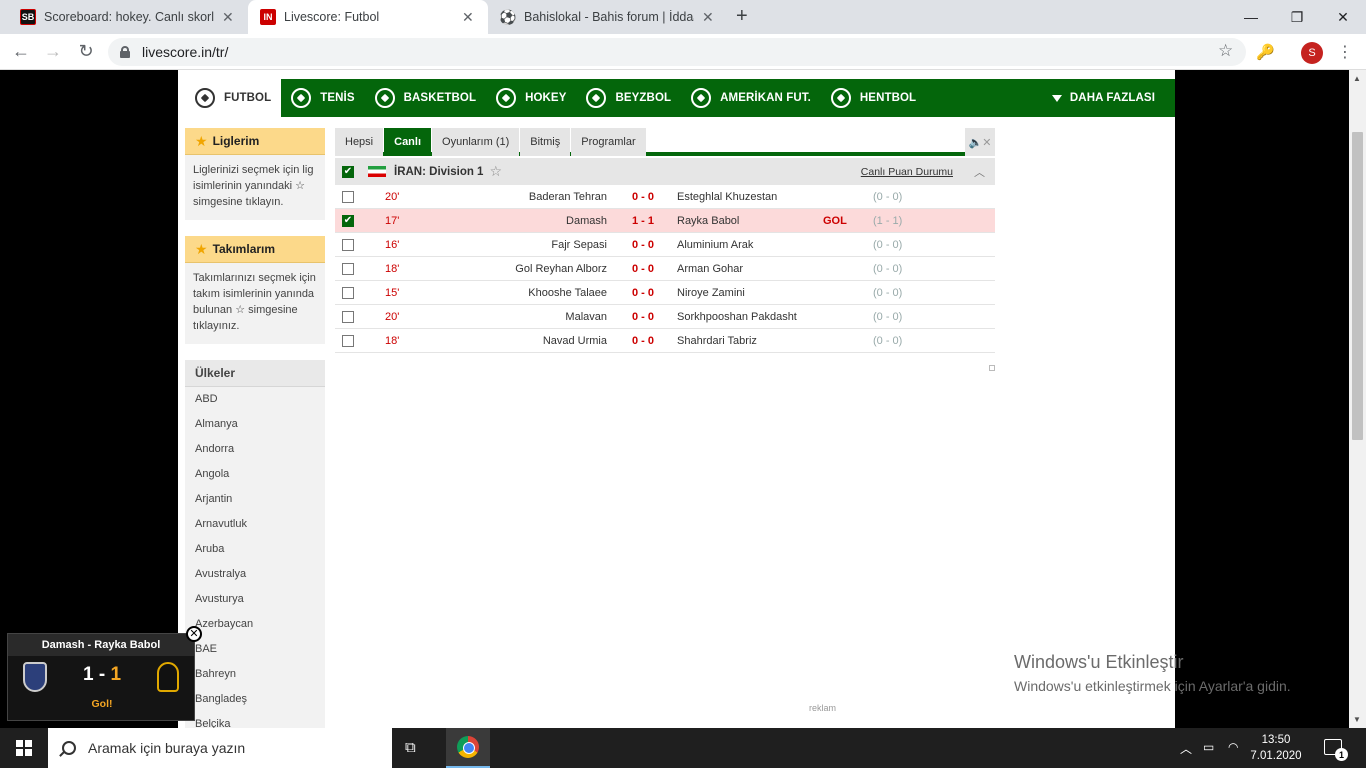  I want to click on sport-tab-basketbol: BASKETBOL, so click(425, 98).